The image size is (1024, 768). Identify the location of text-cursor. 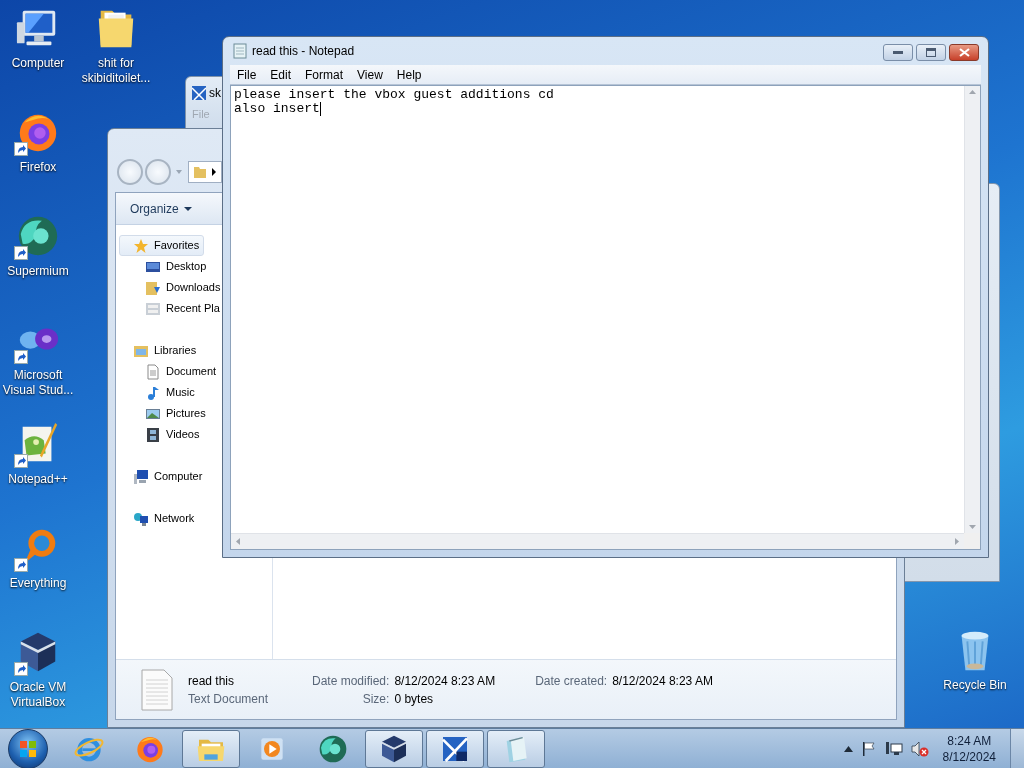
(320, 109).